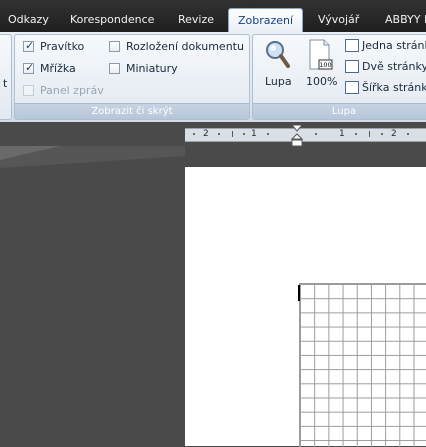  What do you see at coordinates (394, 45) in the screenshot?
I see `one-page-label: Jedna stránk` at bounding box center [394, 45].